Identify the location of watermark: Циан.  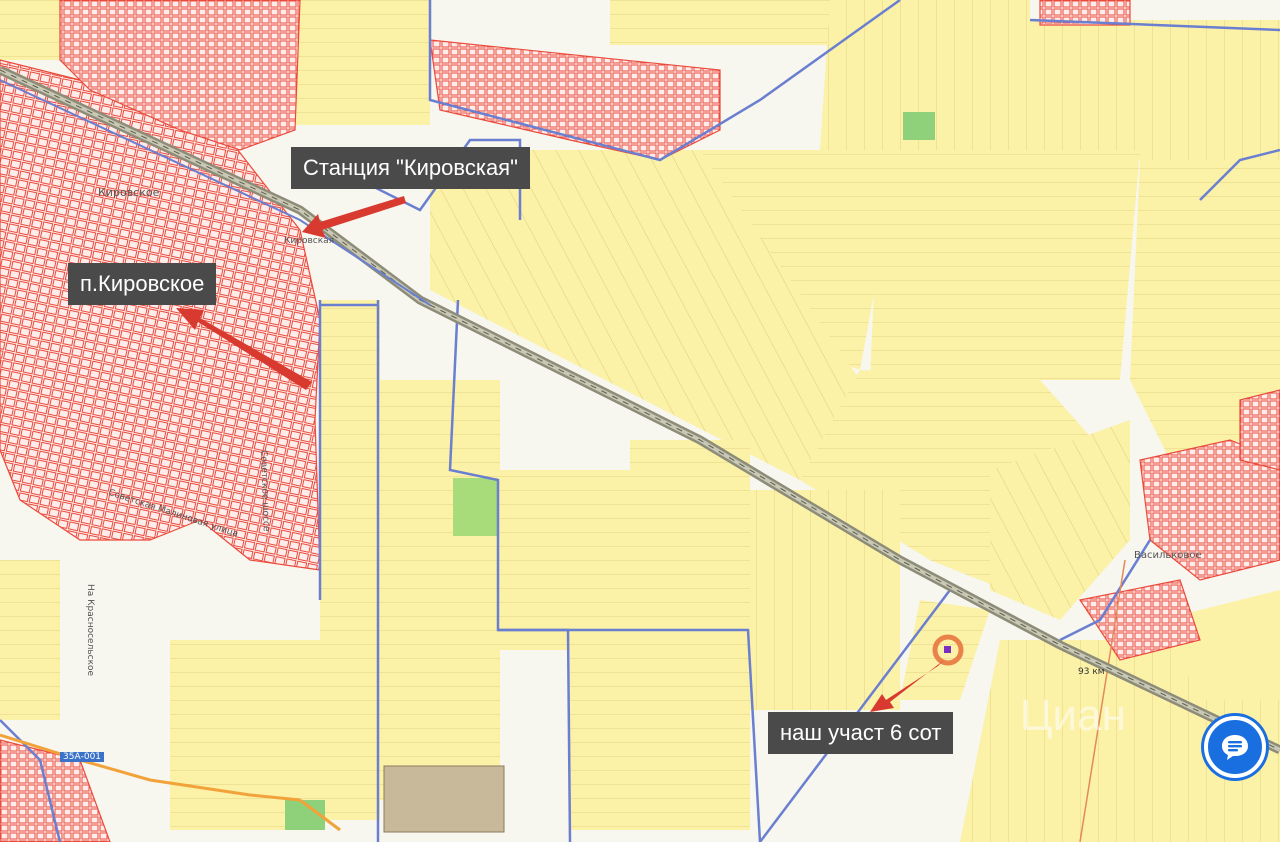
(1073, 715).